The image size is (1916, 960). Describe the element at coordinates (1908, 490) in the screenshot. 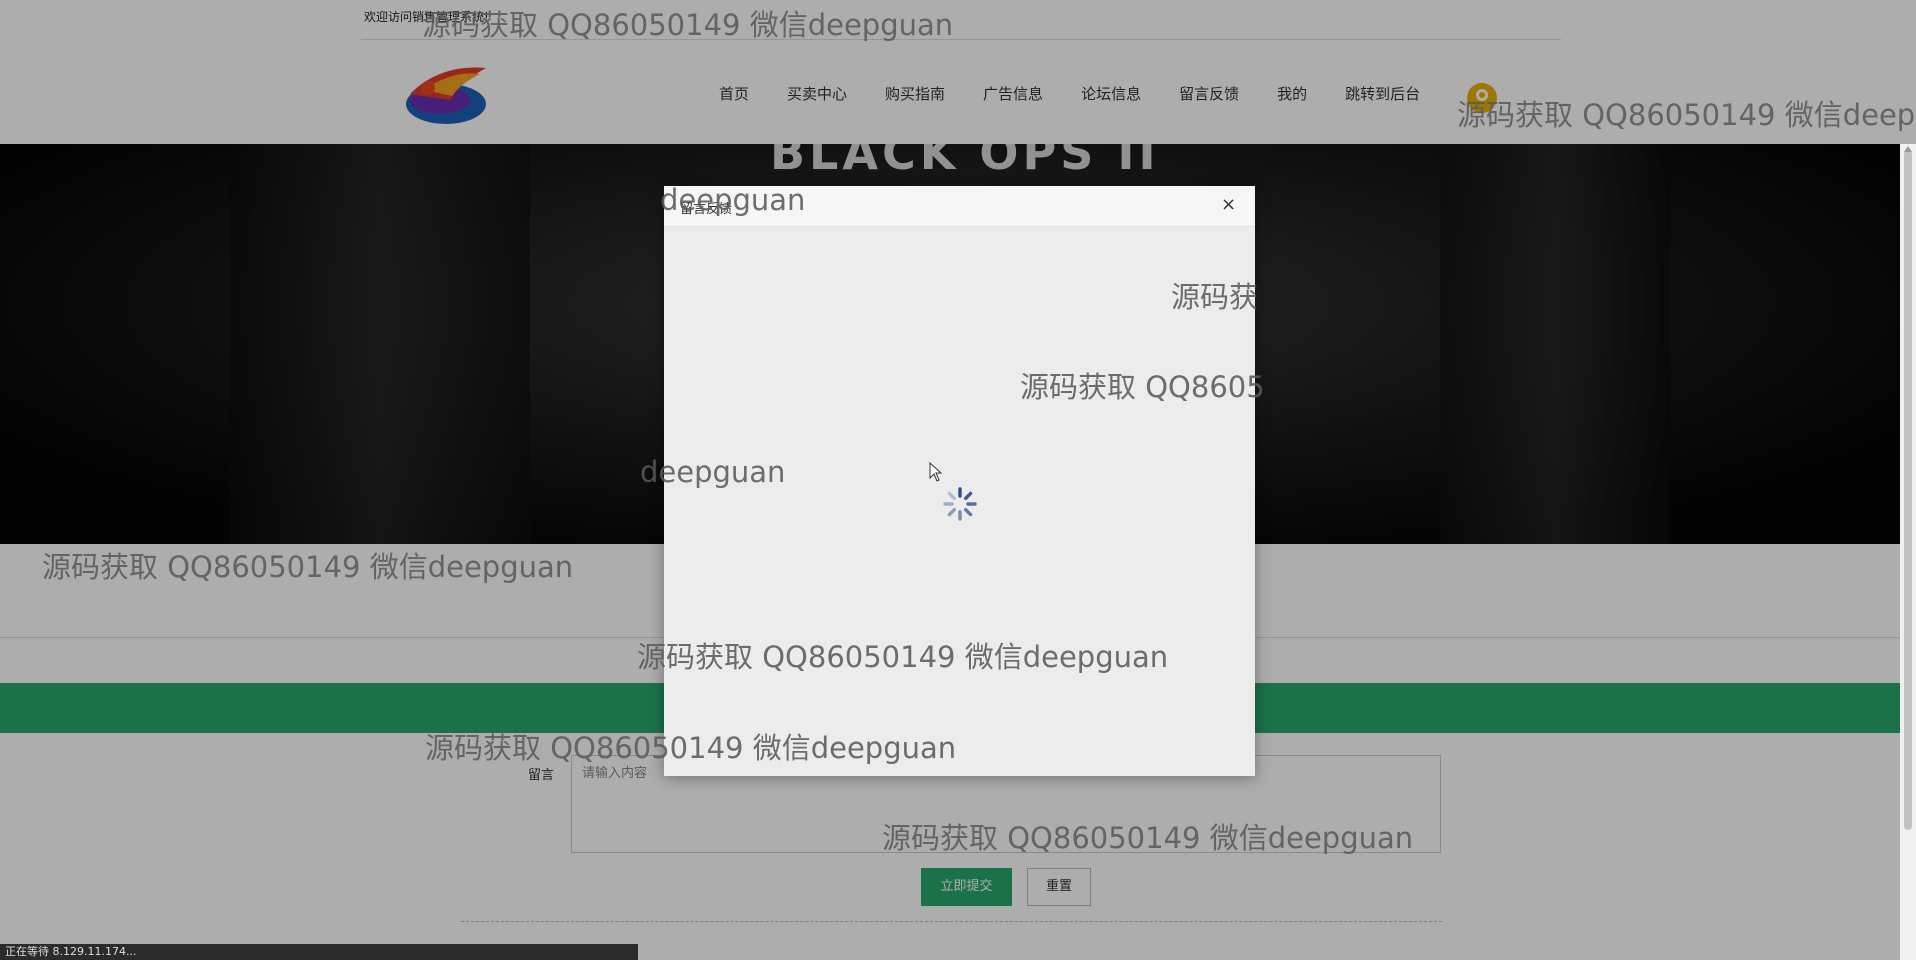

I see `scrollbar-thumb` at that location.